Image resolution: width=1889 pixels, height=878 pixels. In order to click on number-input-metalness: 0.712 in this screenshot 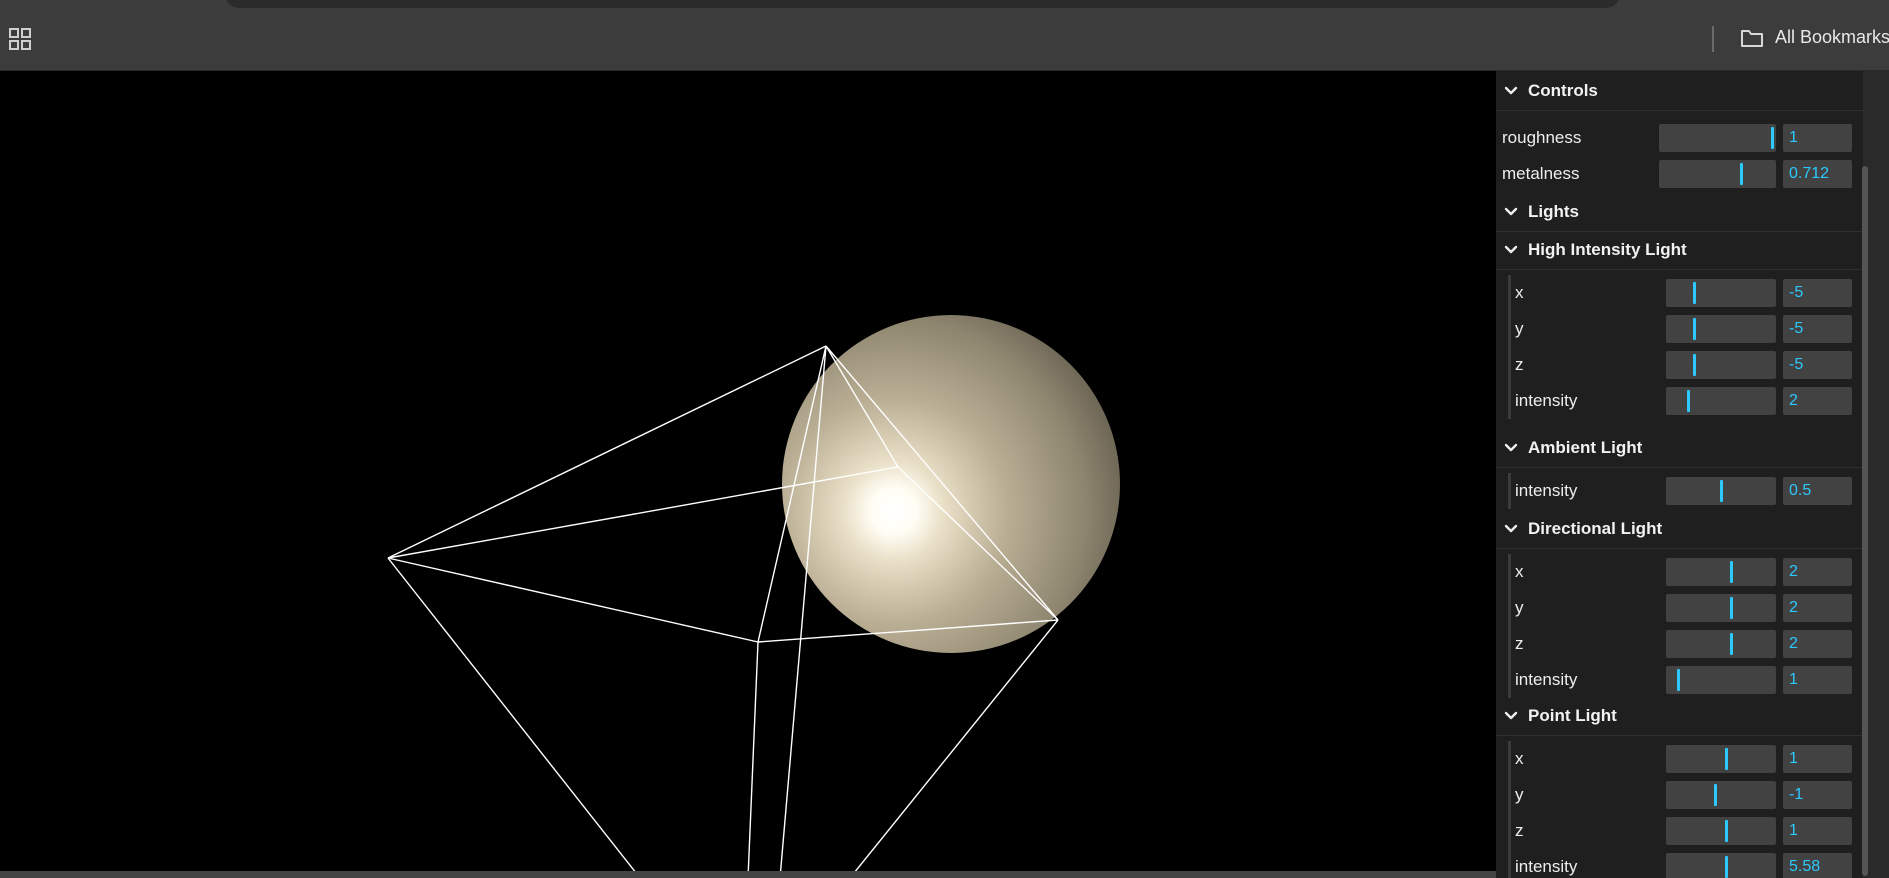, I will do `click(1817, 174)`.